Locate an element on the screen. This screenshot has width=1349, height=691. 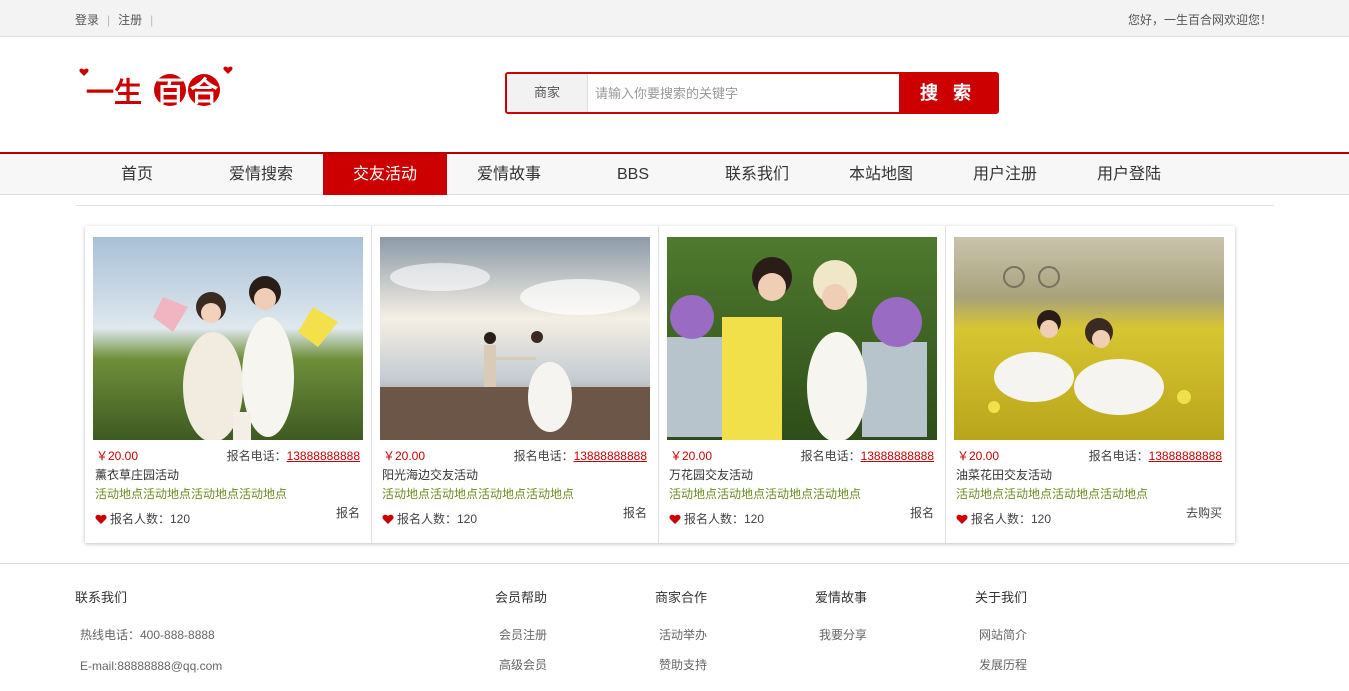
footer-link: 会员注册 is located at coordinates (523, 634).